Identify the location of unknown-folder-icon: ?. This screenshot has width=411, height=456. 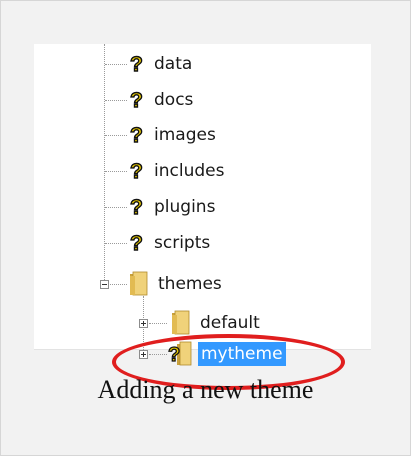
(179, 354).